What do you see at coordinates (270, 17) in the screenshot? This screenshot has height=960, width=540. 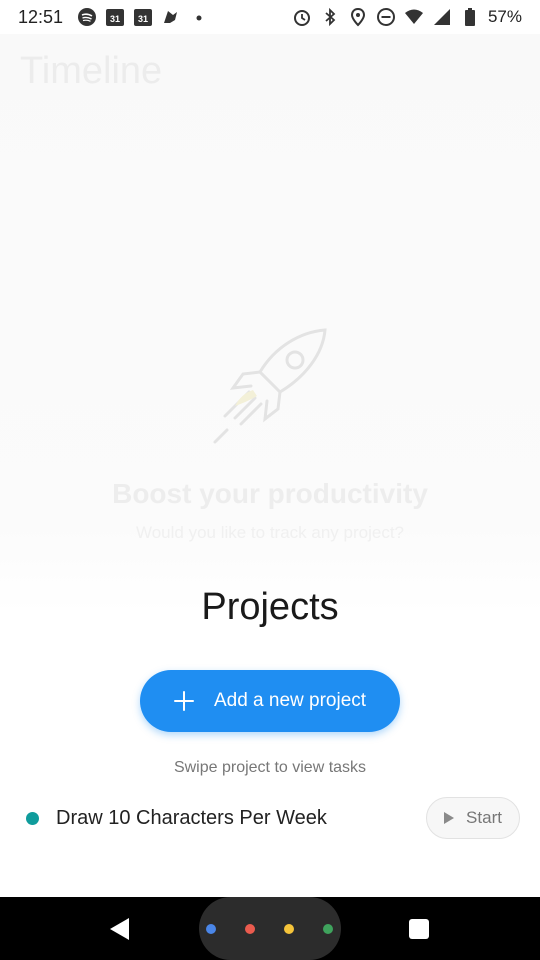 I see `status-bar: 12:51 31 31 57%` at bounding box center [270, 17].